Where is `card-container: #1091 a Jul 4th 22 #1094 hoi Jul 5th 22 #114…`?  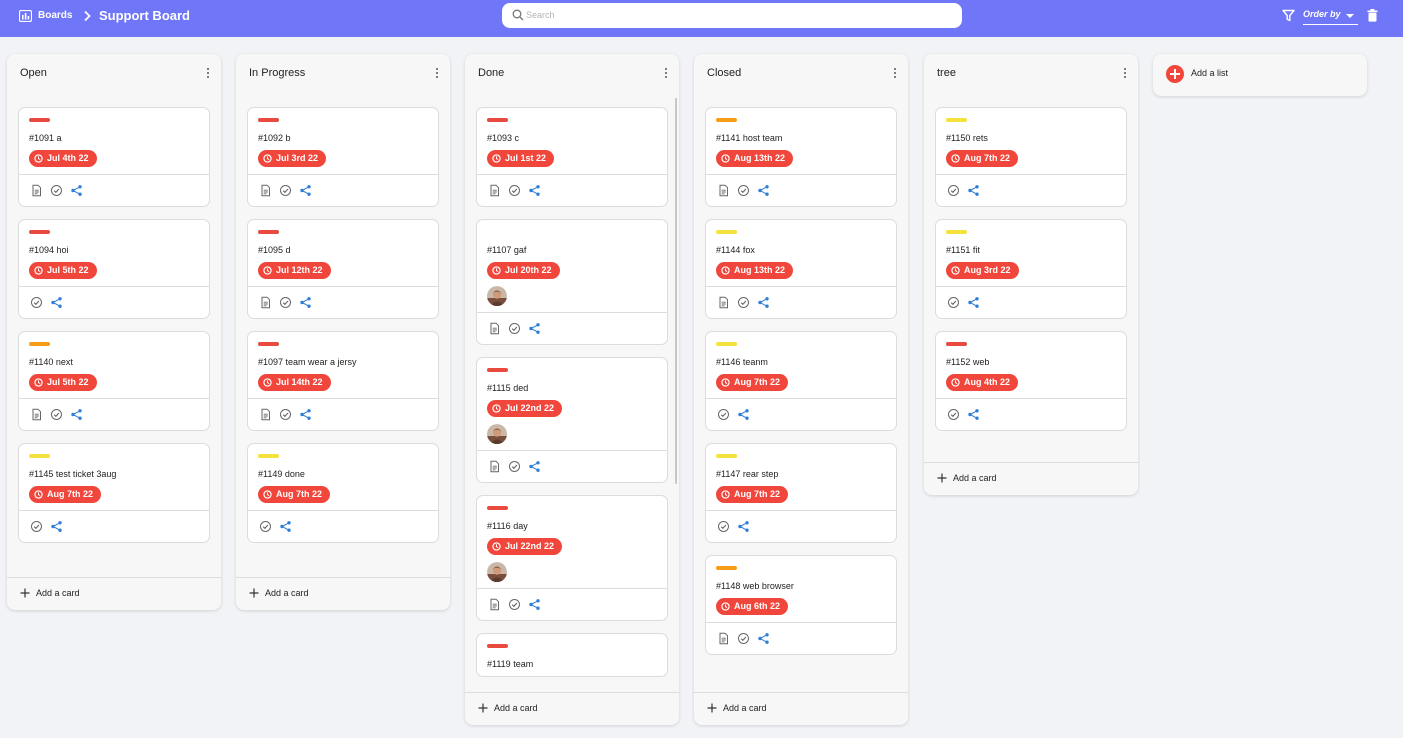
card-container: #1091 a Jul 4th 22 #1094 hoi Jul 5th 22 #114… is located at coordinates (114, 357).